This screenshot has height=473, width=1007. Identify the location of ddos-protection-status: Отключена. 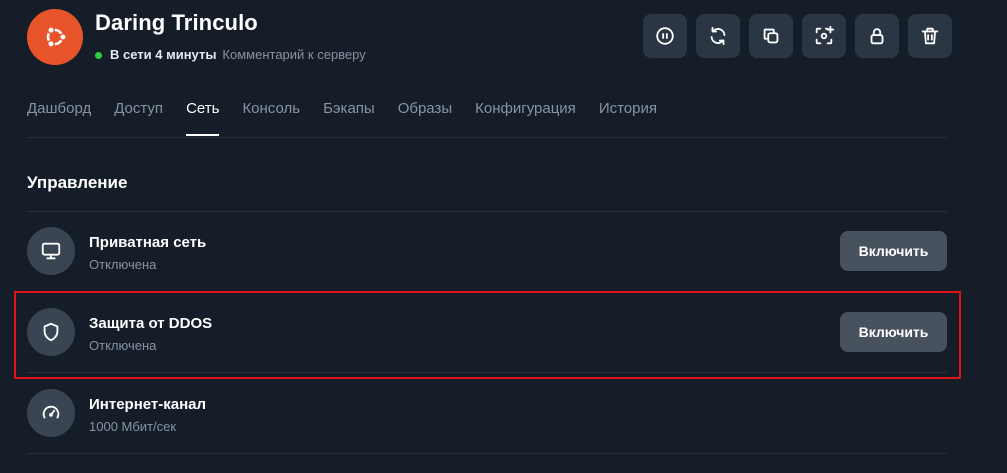
(123, 345).